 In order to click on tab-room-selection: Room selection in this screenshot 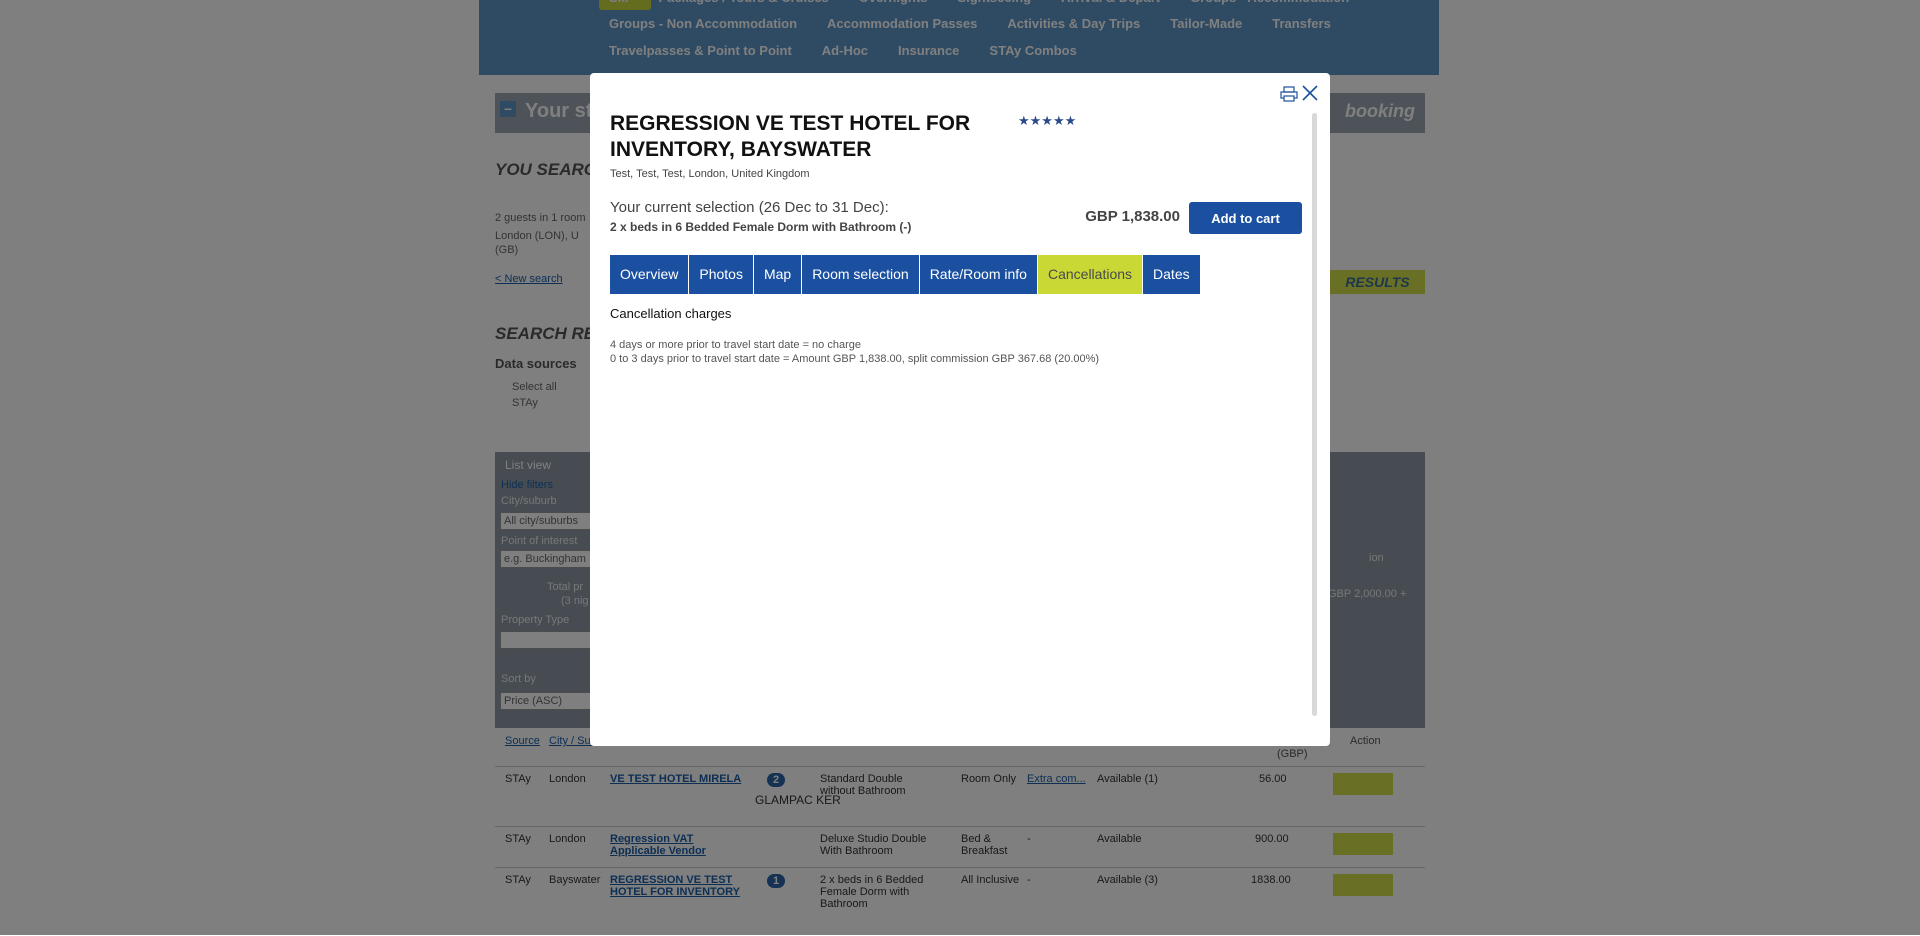, I will do `click(861, 274)`.